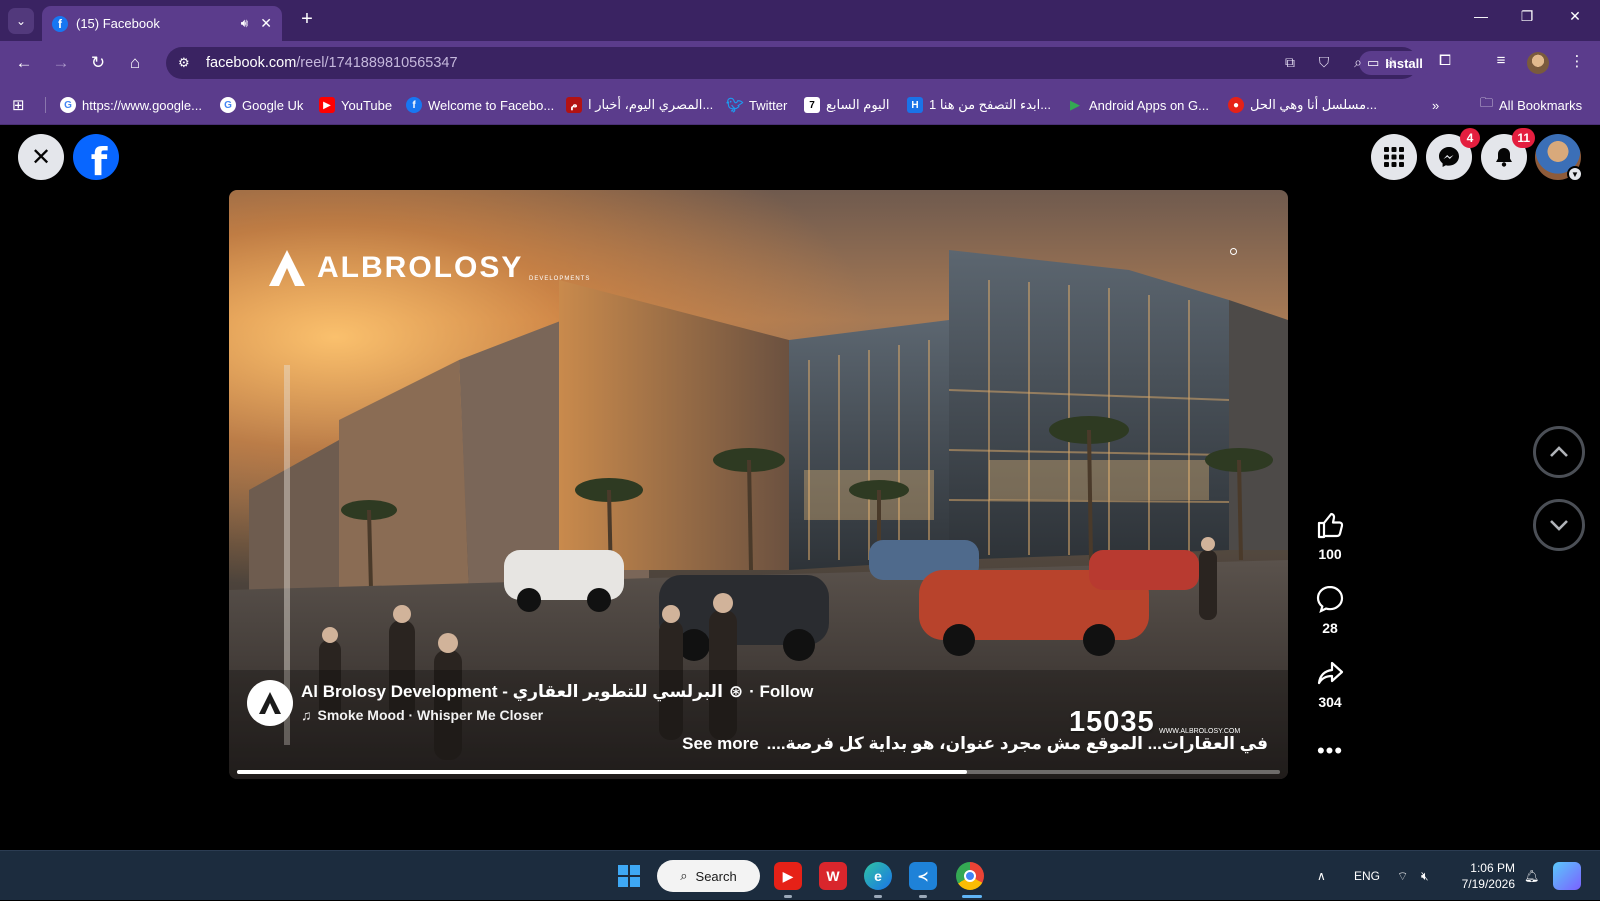 This screenshot has height=901, width=1600. What do you see at coordinates (1527, 16) in the screenshot?
I see `restore-button: ❐` at bounding box center [1527, 16].